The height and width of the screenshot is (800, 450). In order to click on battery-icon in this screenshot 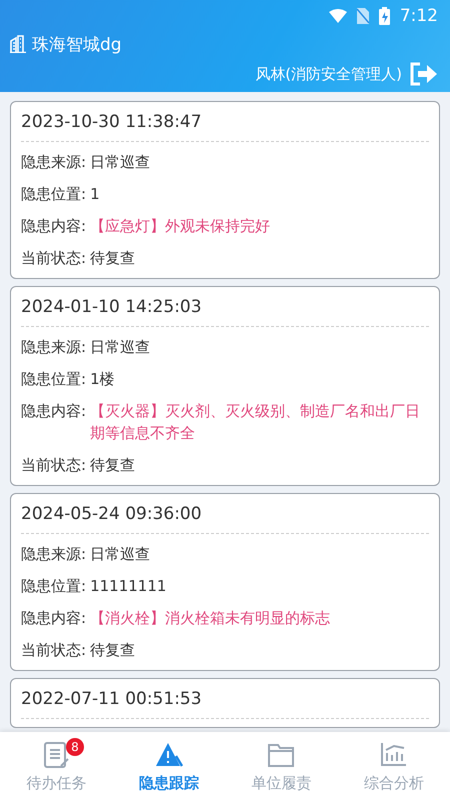, I will do `click(384, 16)`.